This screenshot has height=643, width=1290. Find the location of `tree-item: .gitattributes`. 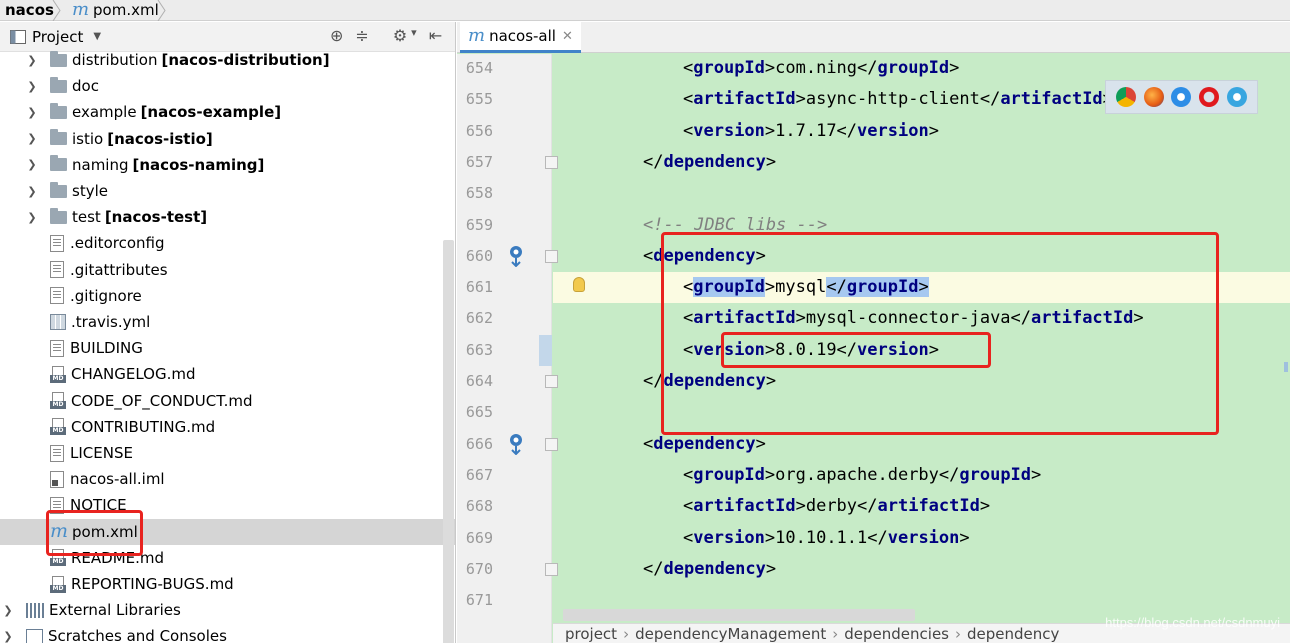

tree-item: .gitattributes is located at coordinates (227, 270).